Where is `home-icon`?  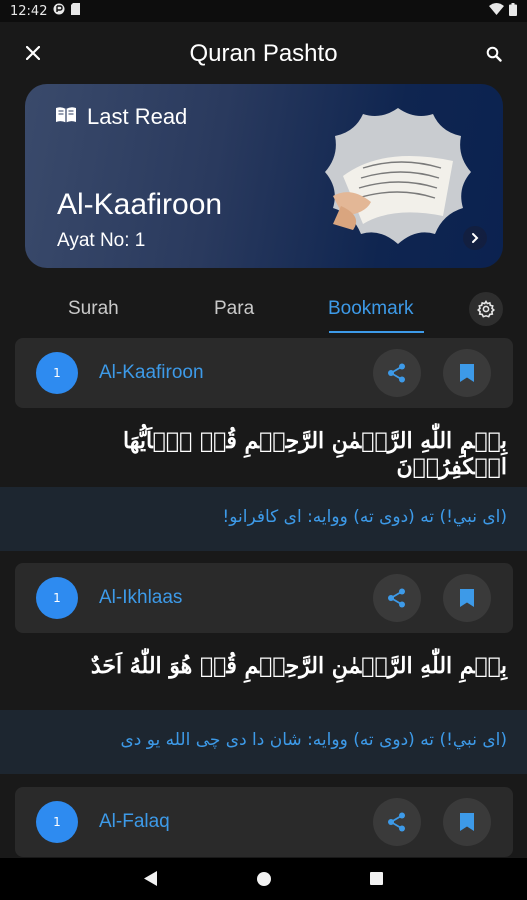 home-icon is located at coordinates (264, 879).